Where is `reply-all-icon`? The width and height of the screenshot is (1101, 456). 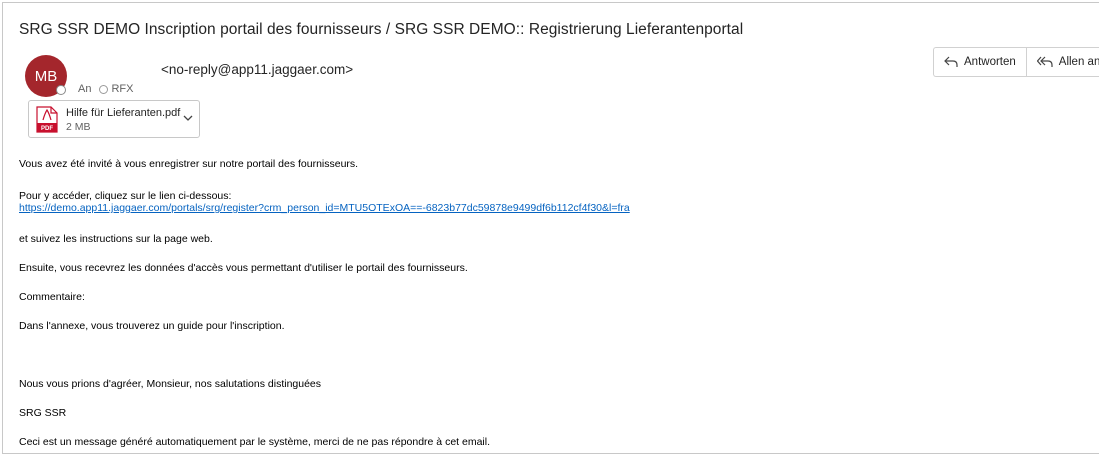 reply-all-icon is located at coordinates (1044, 61).